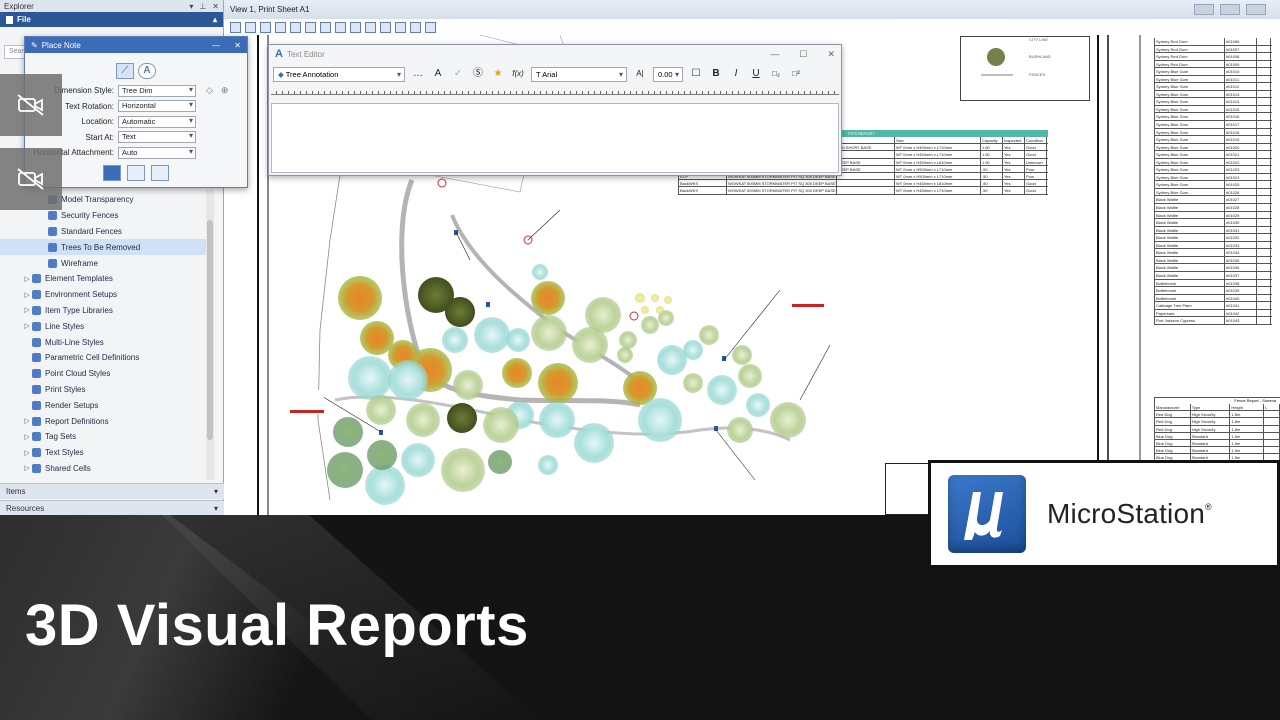 Image resolution: width=1280 pixels, height=720 pixels. What do you see at coordinates (265, 27) in the screenshot?
I see `zoom-in-icon` at bounding box center [265, 27].